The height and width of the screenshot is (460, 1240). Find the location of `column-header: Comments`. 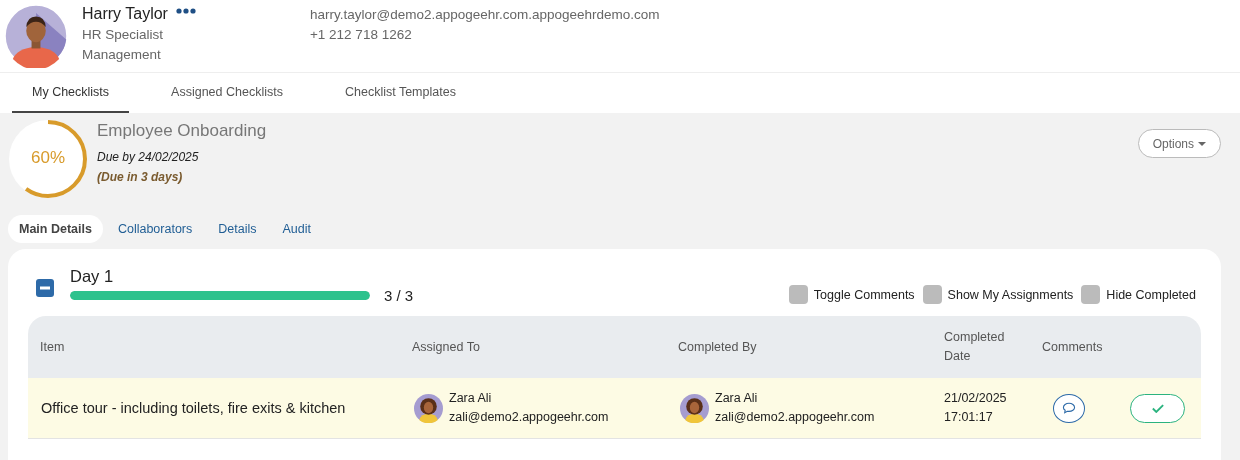

column-header: Comments is located at coordinates (1072, 347).